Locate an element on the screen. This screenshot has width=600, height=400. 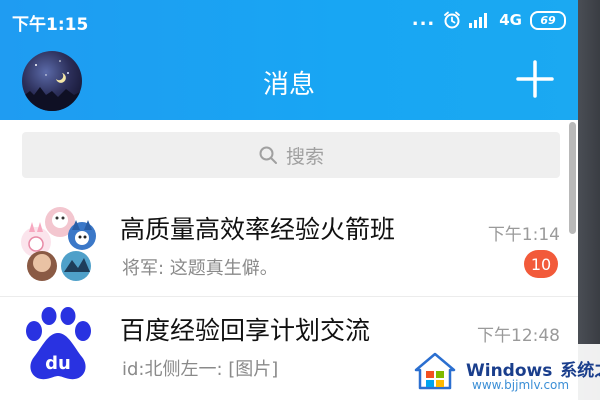
baidu-avatar: du is located at coordinates (58, 345).